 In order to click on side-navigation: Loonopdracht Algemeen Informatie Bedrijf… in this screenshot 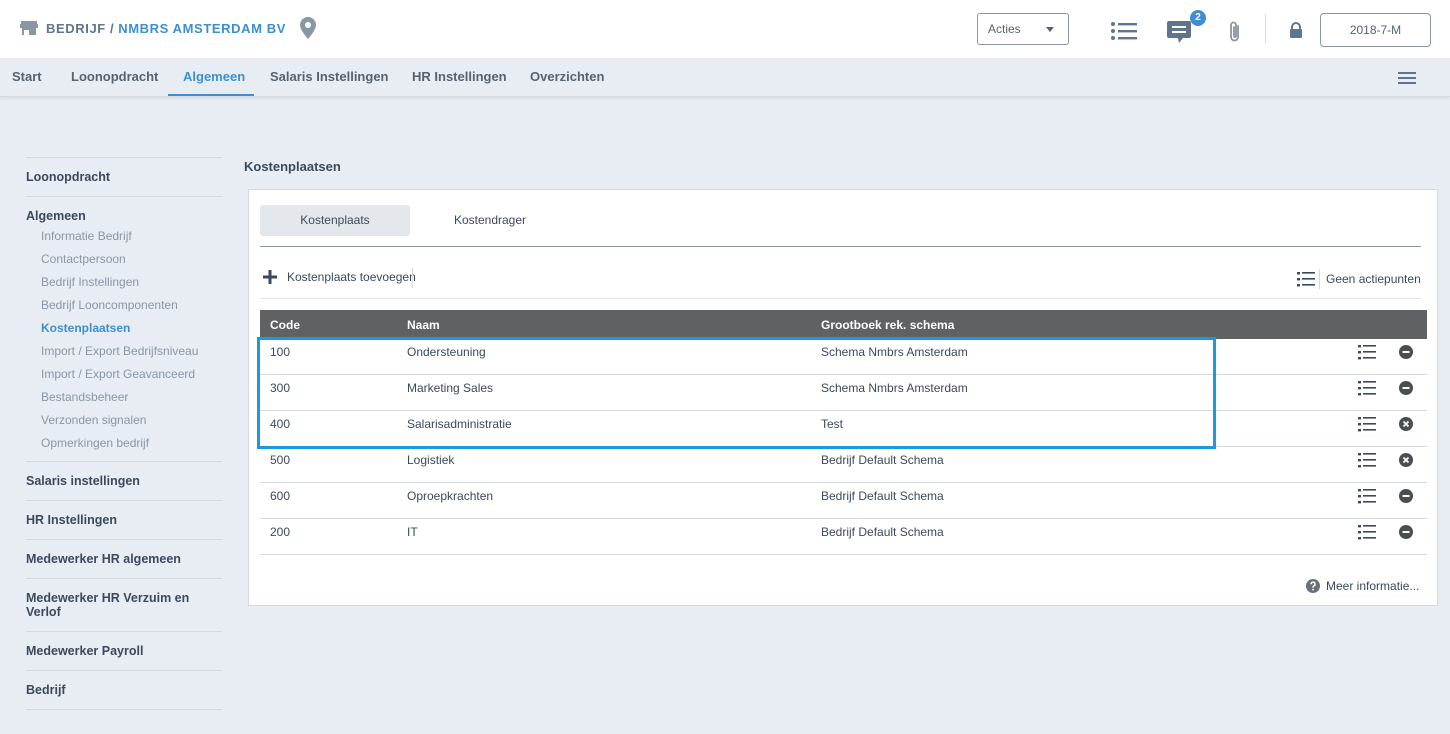, I will do `click(124, 433)`.